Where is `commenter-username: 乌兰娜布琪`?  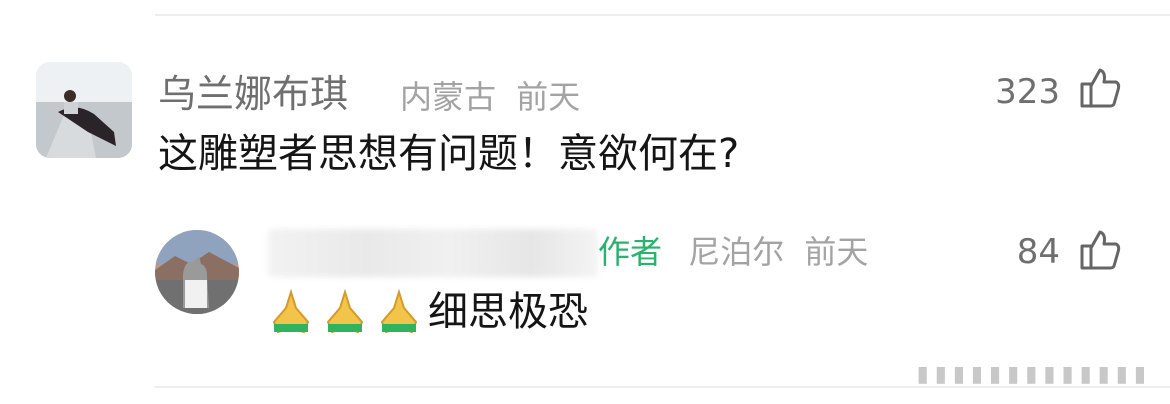
commenter-username: 乌兰娜布琪 is located at coordinates (253, 94).